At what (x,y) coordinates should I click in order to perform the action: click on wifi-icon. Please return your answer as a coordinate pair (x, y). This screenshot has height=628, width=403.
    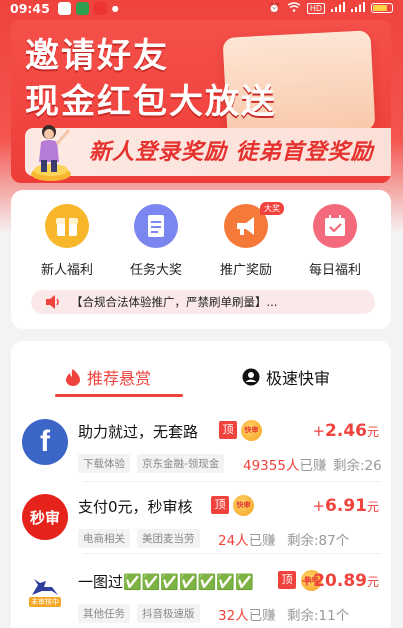
    Looking at the image, I should click on (294, 8).